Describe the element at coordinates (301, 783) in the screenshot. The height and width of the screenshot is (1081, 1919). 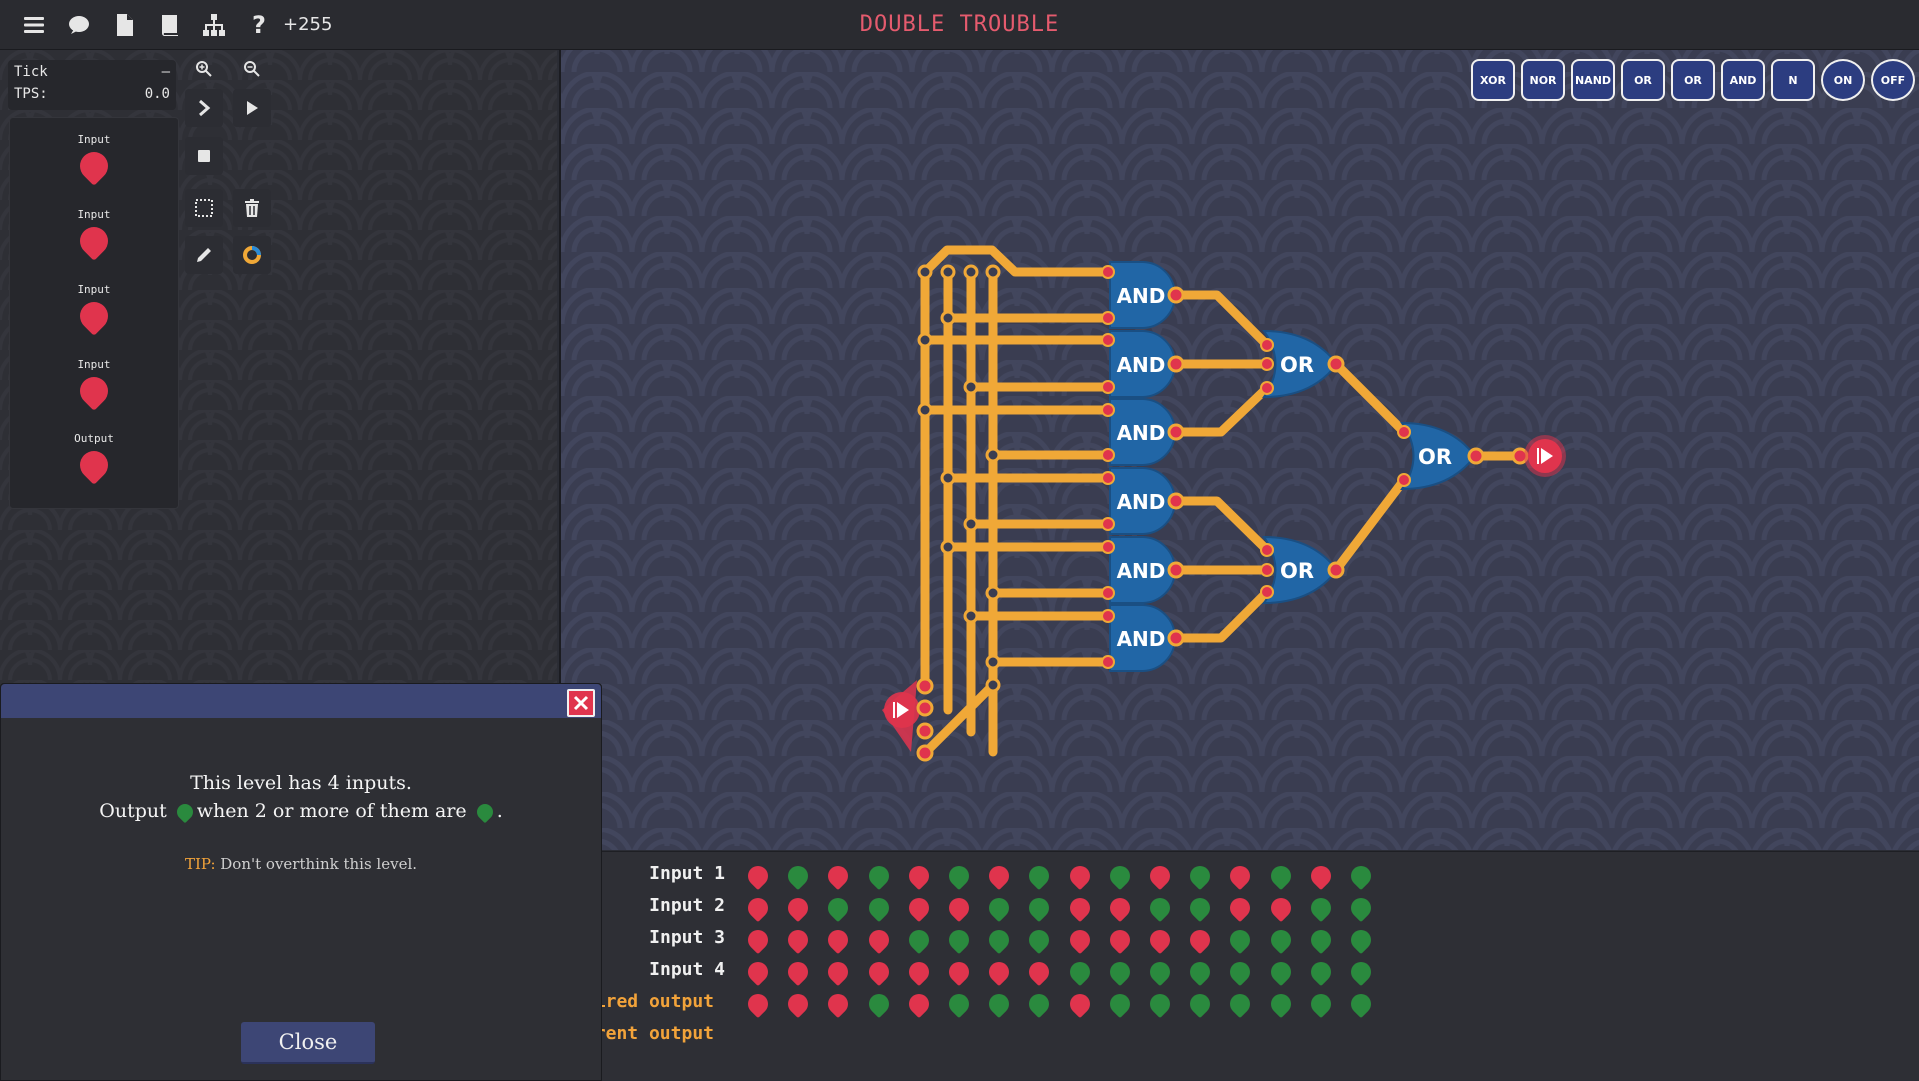
I see `dialog-line-1: This level has 4 inputs.` at that location.